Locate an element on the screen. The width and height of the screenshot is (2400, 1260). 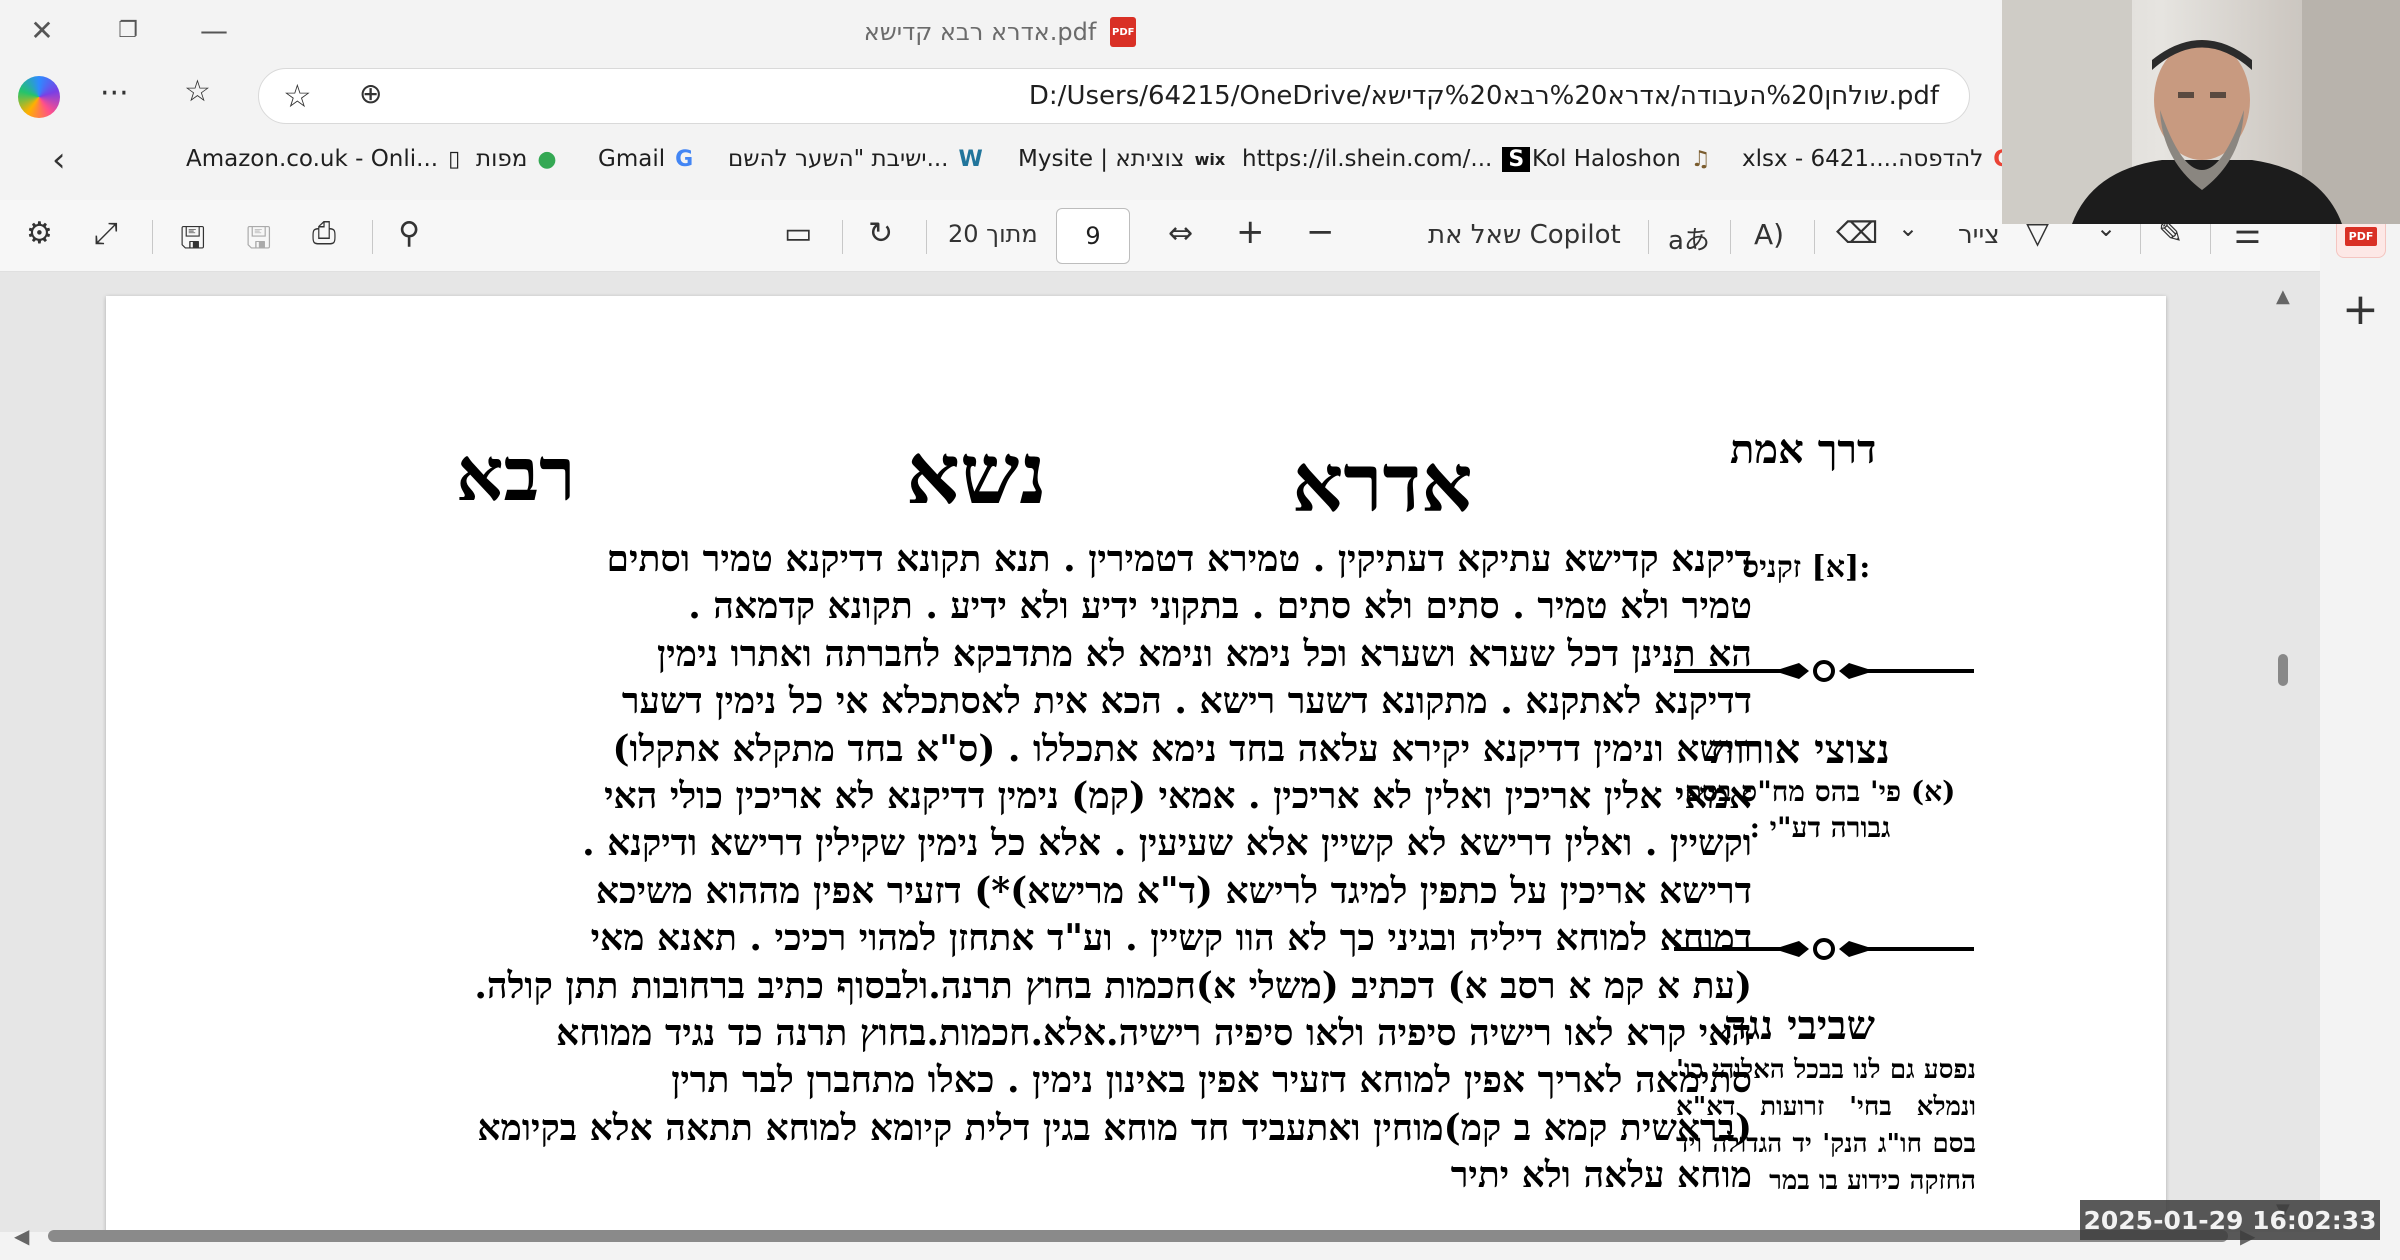
horizontal-scrollbar: ◀ ▶ is located at coordinates (1134, 1236).